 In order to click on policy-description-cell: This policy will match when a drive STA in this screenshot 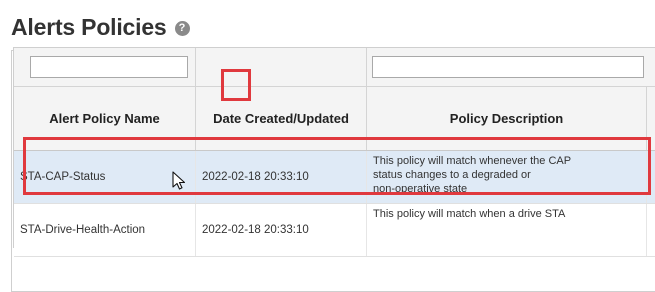, I will do `click(507, 230)`.